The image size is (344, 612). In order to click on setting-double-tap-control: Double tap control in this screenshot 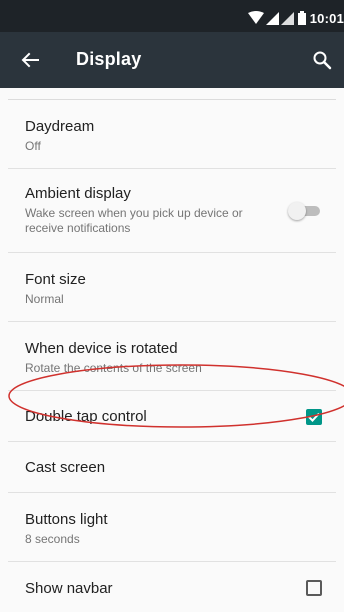, I will do `click(172, 416)`.